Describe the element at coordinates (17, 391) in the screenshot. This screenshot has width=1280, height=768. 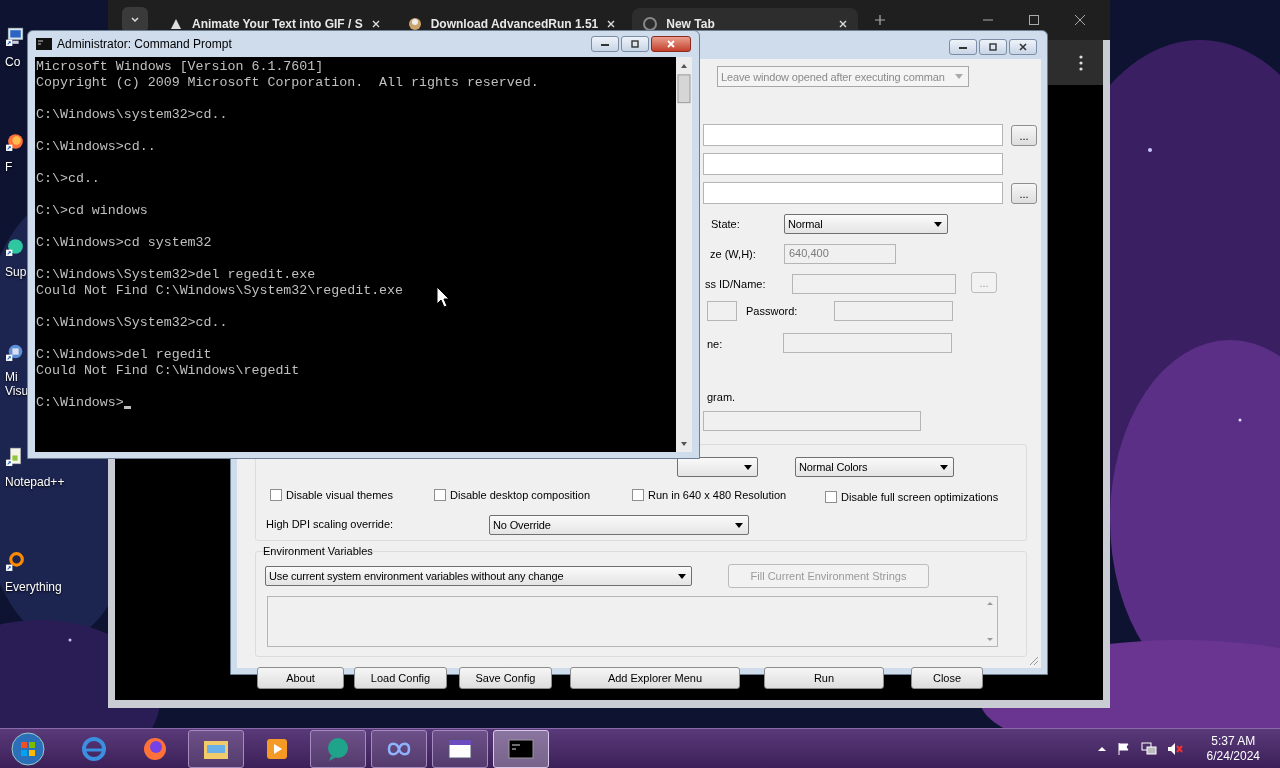
I see `icon-label: Visu` at that location.